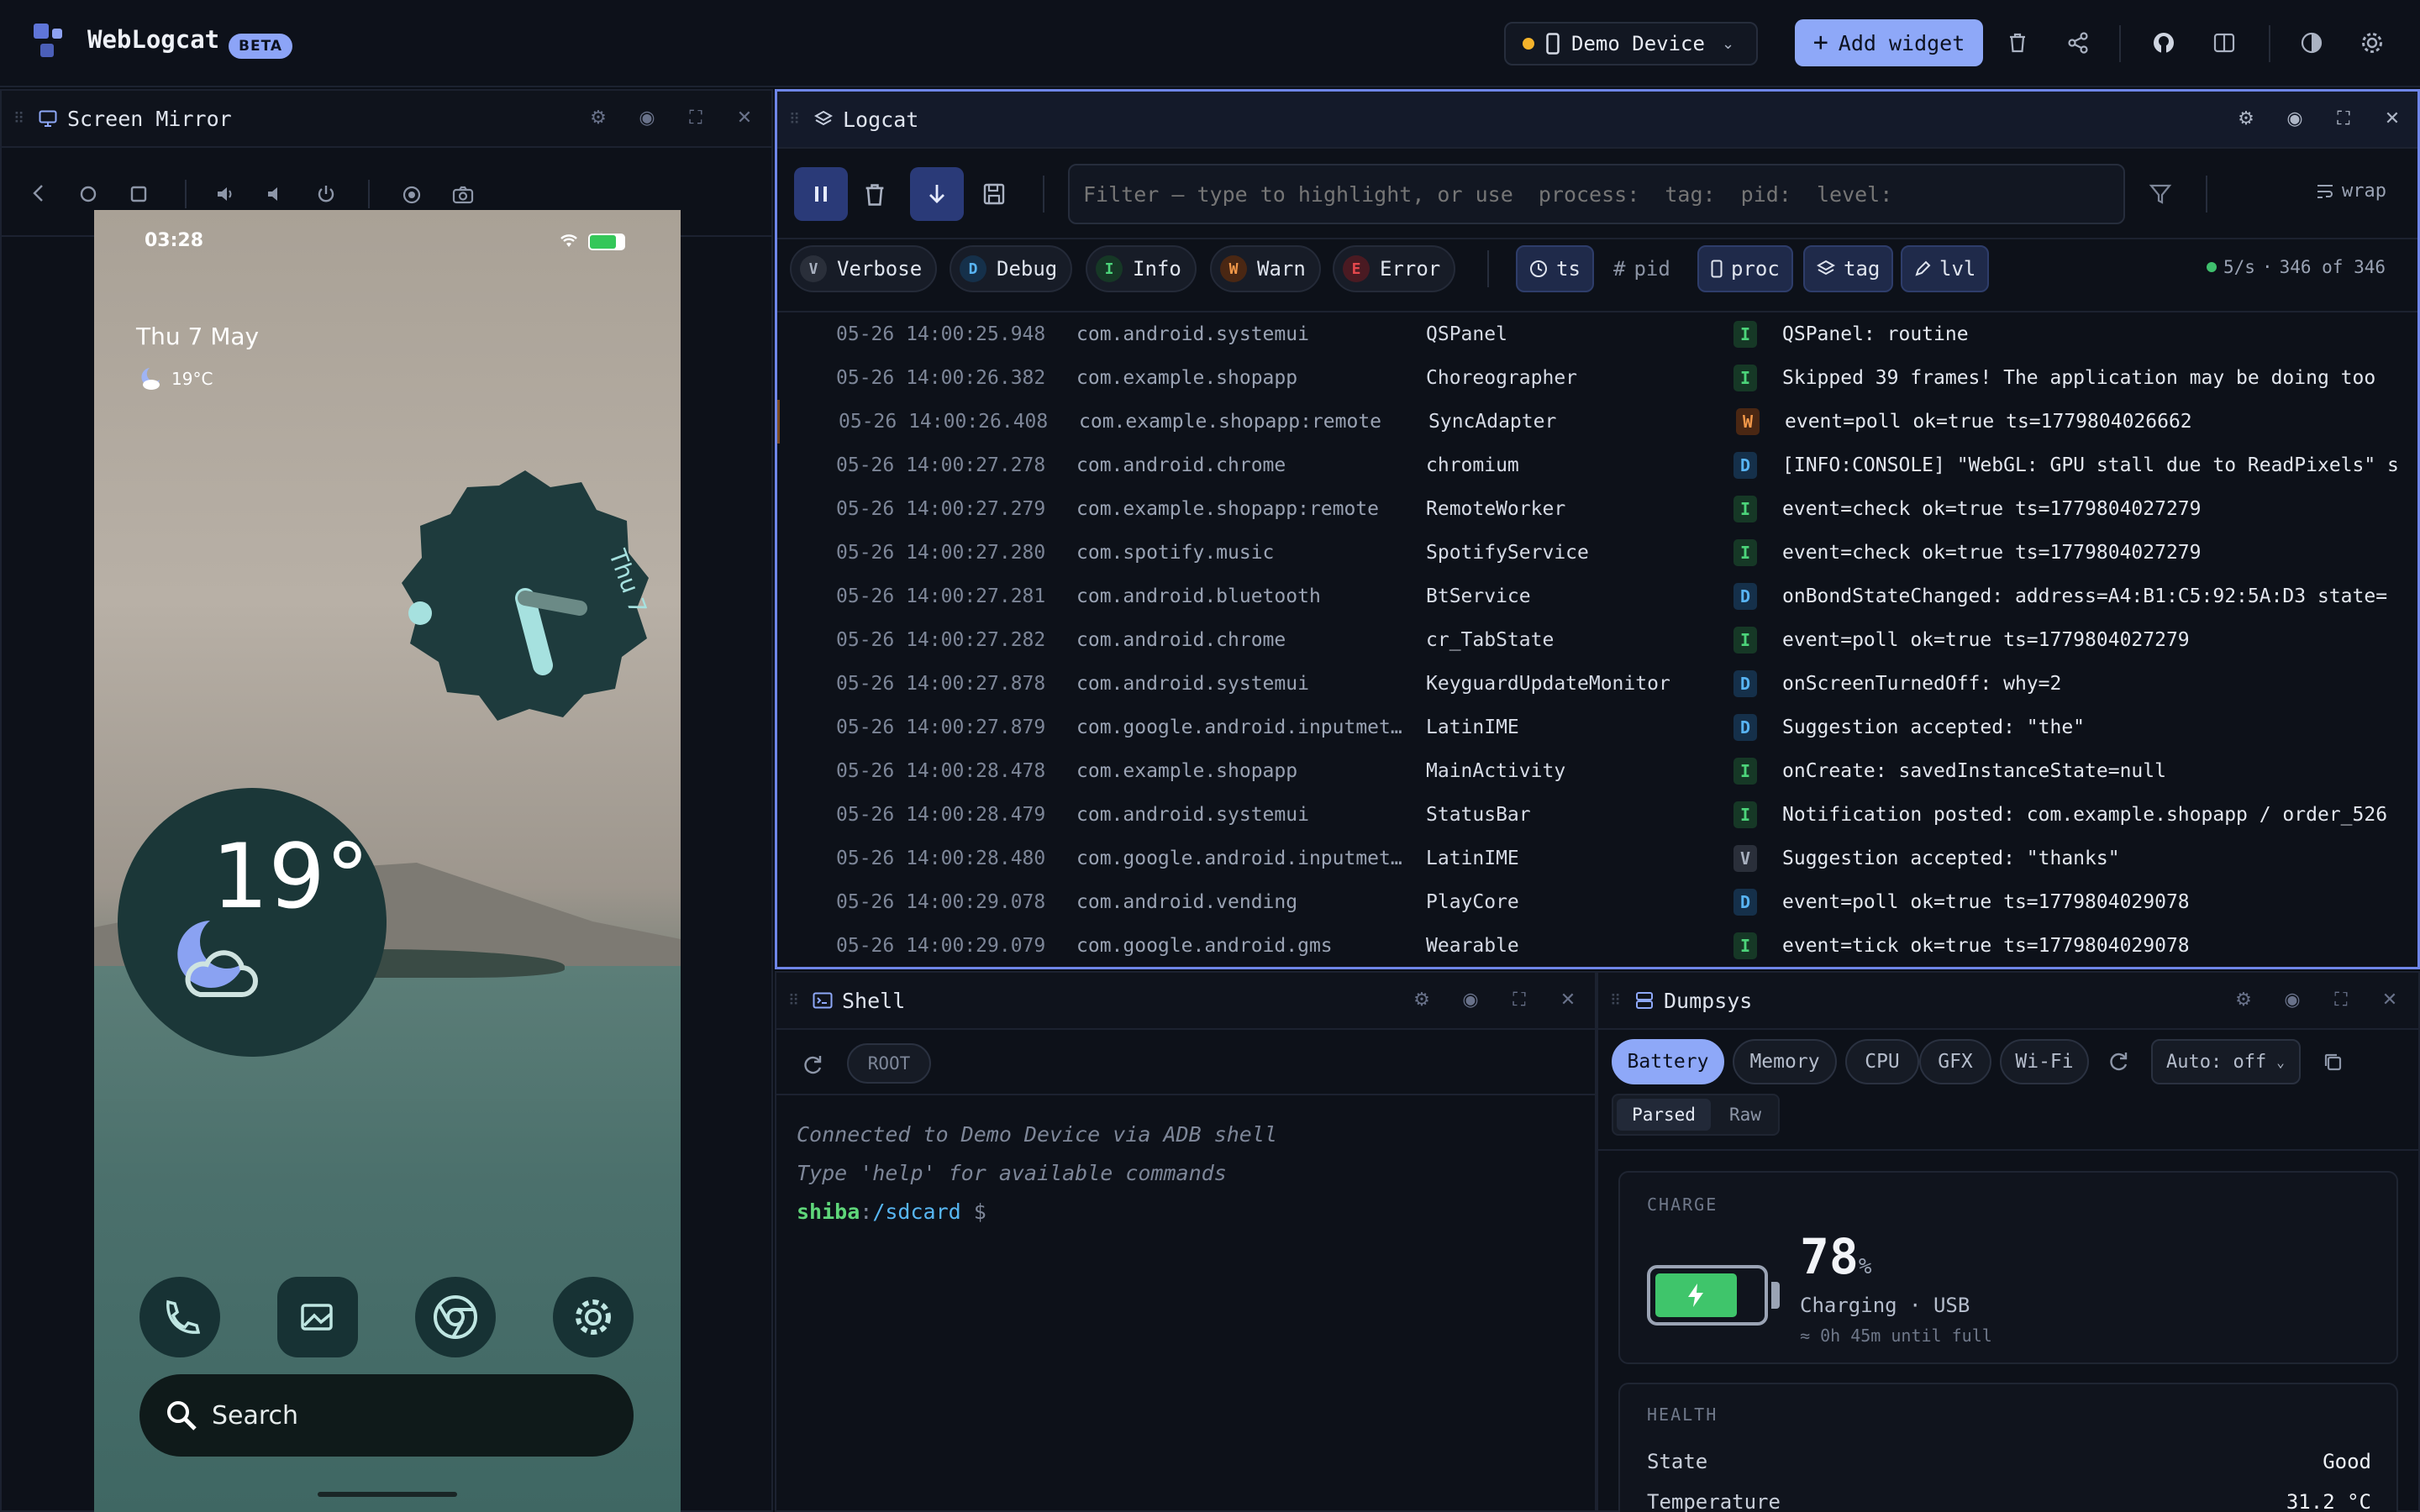  Describe the element at coordinates (1012, 268) in the screenshot. I see `level-chip-debug: D Debug` at that location.